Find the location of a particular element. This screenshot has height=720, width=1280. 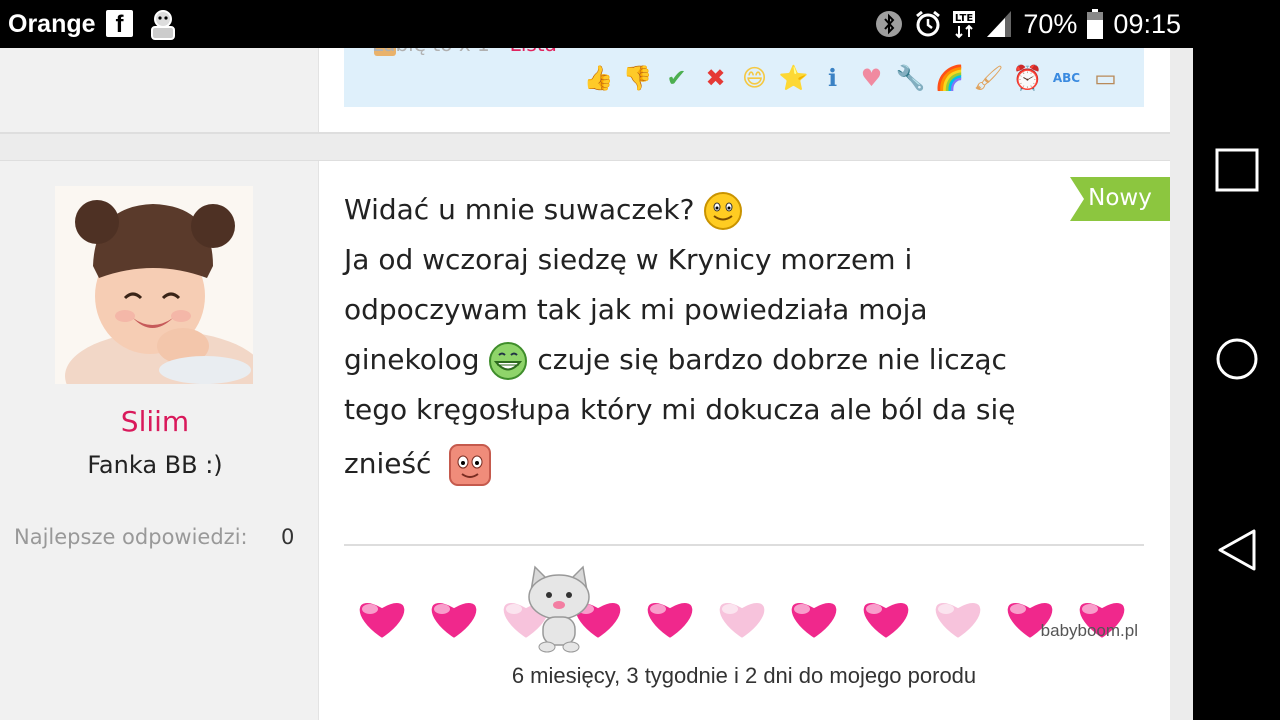

avatar is located at coordinates (154, 285).